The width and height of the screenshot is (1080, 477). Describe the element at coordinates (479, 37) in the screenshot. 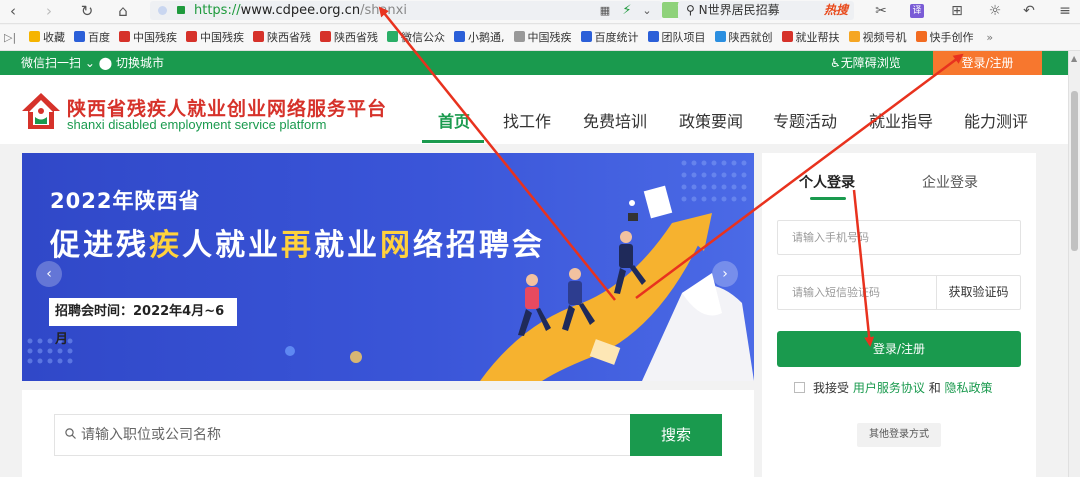

I see `bookmark-item: 小鹅通,` at that location.